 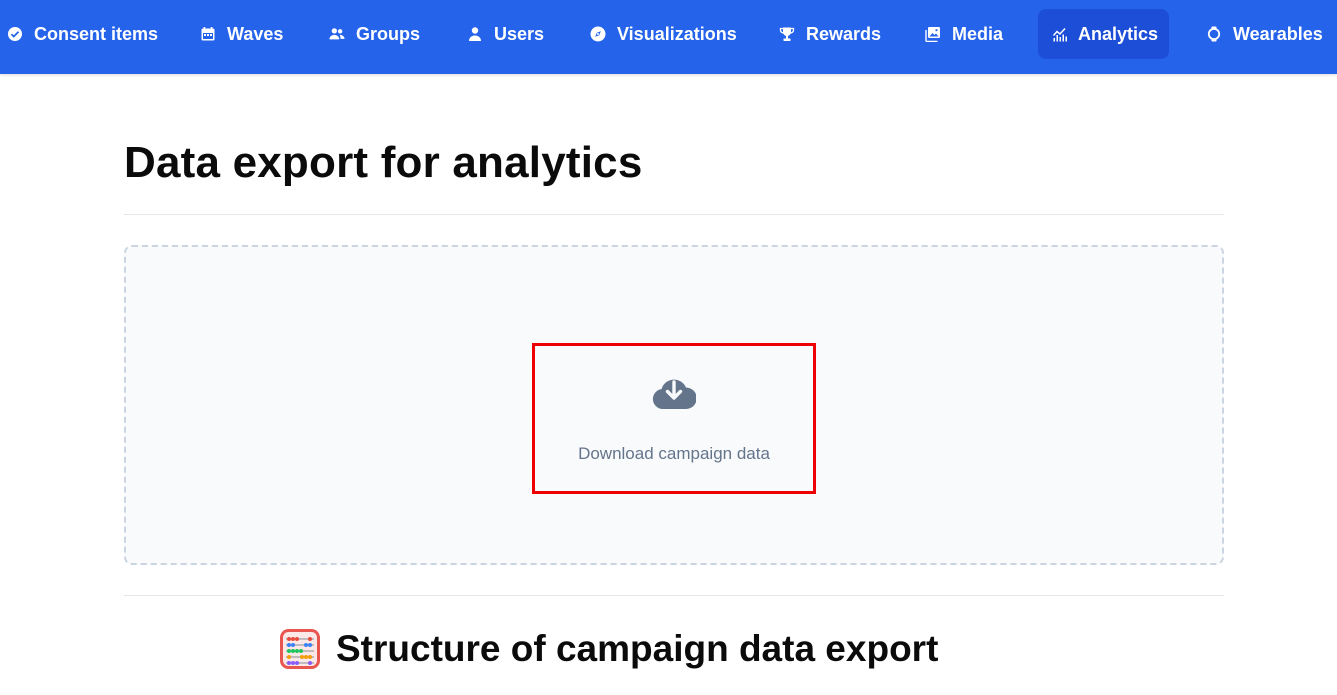 I want to click on nav-label: Groups, so click(x=388, y=33).